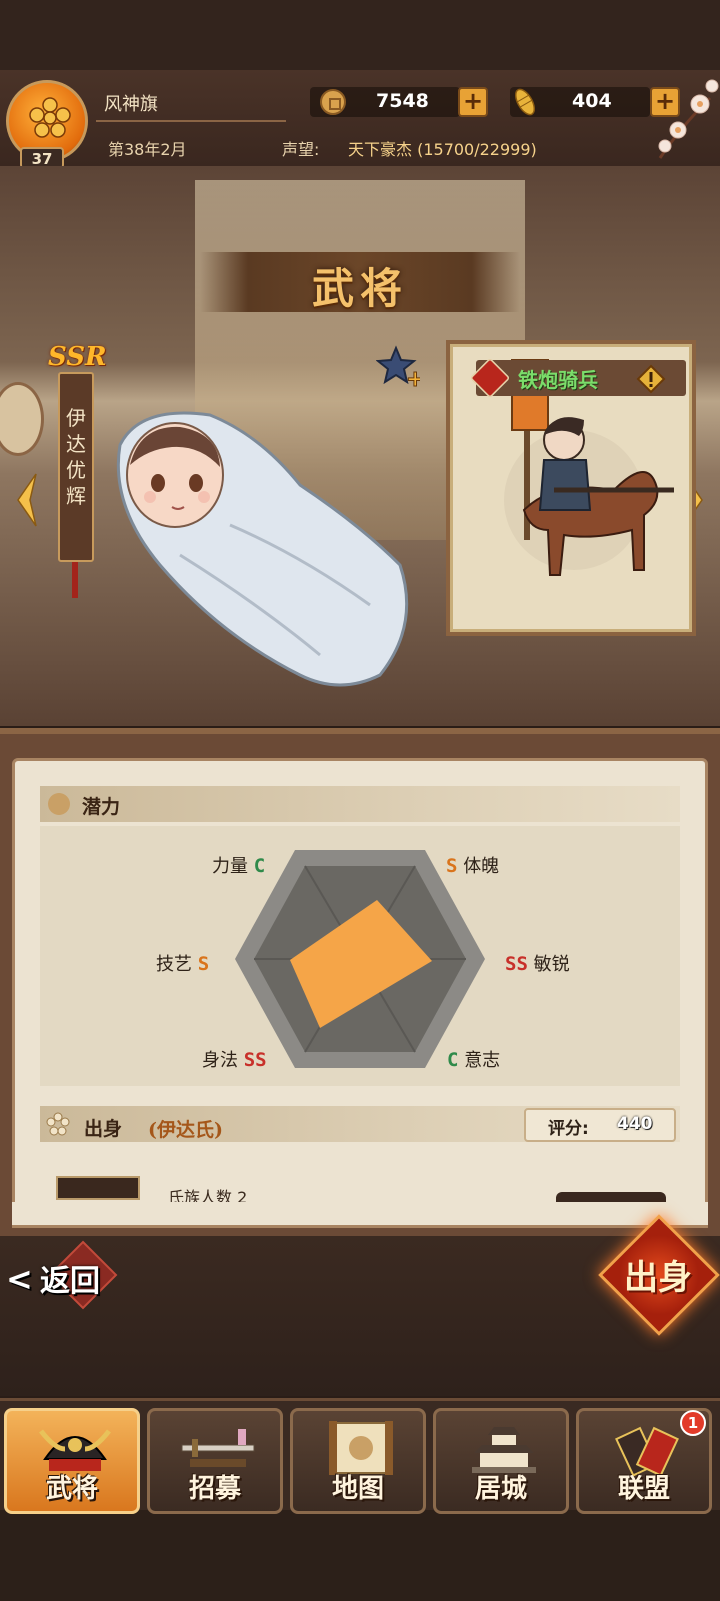 This screenshot has height=1601, width=720. I want to click on back-arrow-icon: <, so click(19, 1279).